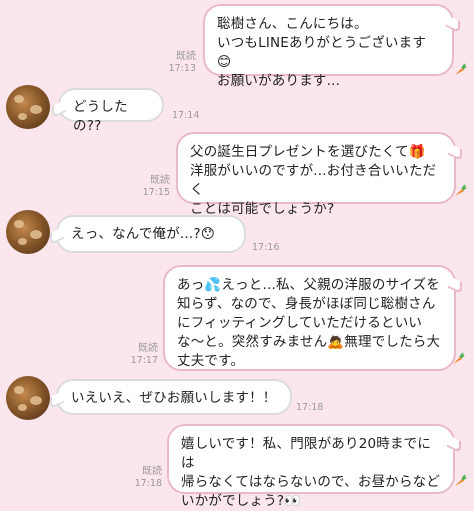 The height and width of the screenshot is (511, 474). I want to click on message-bubble-incoming: どうしたの??, so click(111, 111).